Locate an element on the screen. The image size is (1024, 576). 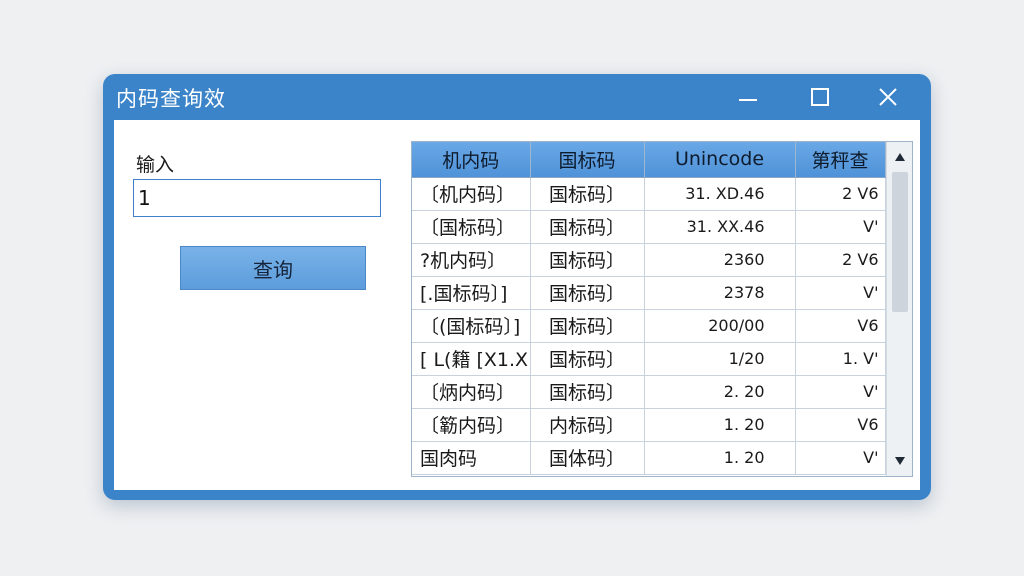
close-button is located at coordinates (888, 97).